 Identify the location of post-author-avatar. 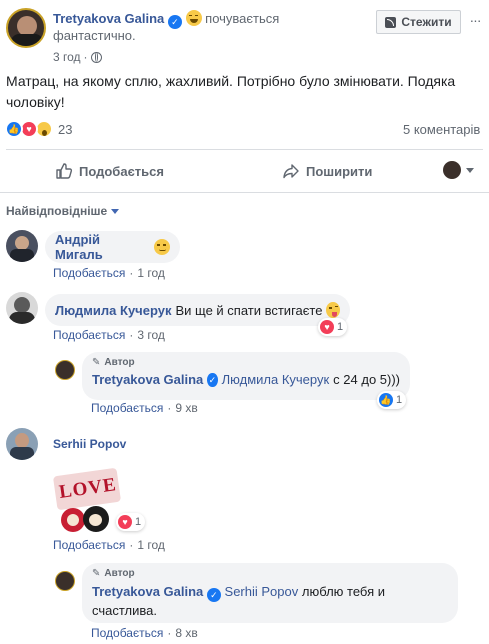
(26, 28).